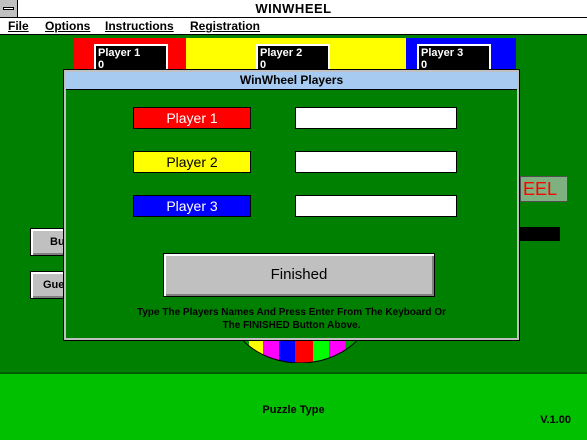 The height and width of the screenshot is (440, 587). I want to click on player-1-name-input, so click(376, 118).